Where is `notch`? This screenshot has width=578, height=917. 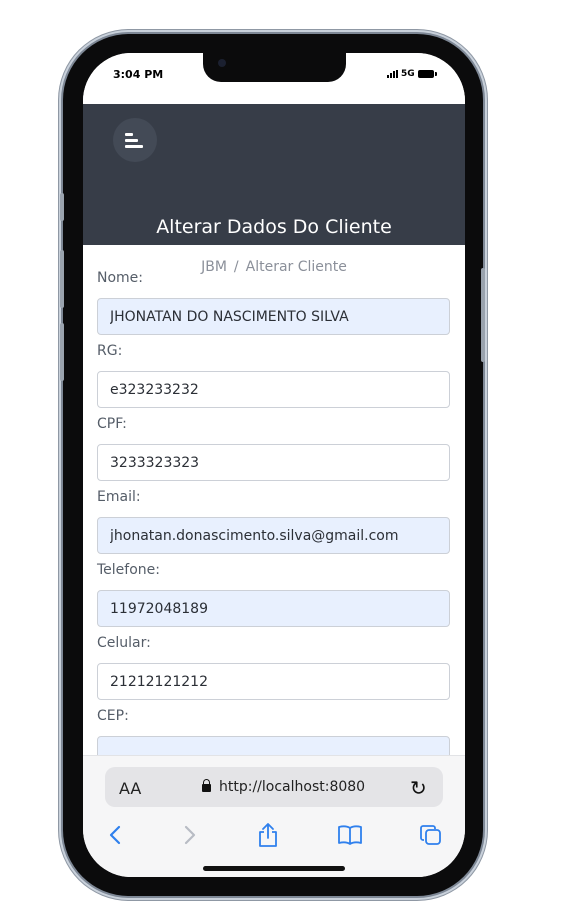
notch is located at coordinates (274, 67).